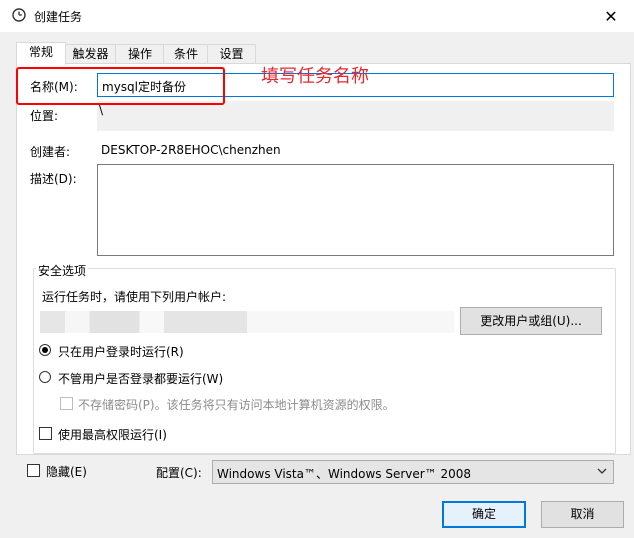 This screenshot has height=538, width=634. Describe the element at coordinates (611, 16) in the screenshot. I see `close-icon: ✕` at that location.